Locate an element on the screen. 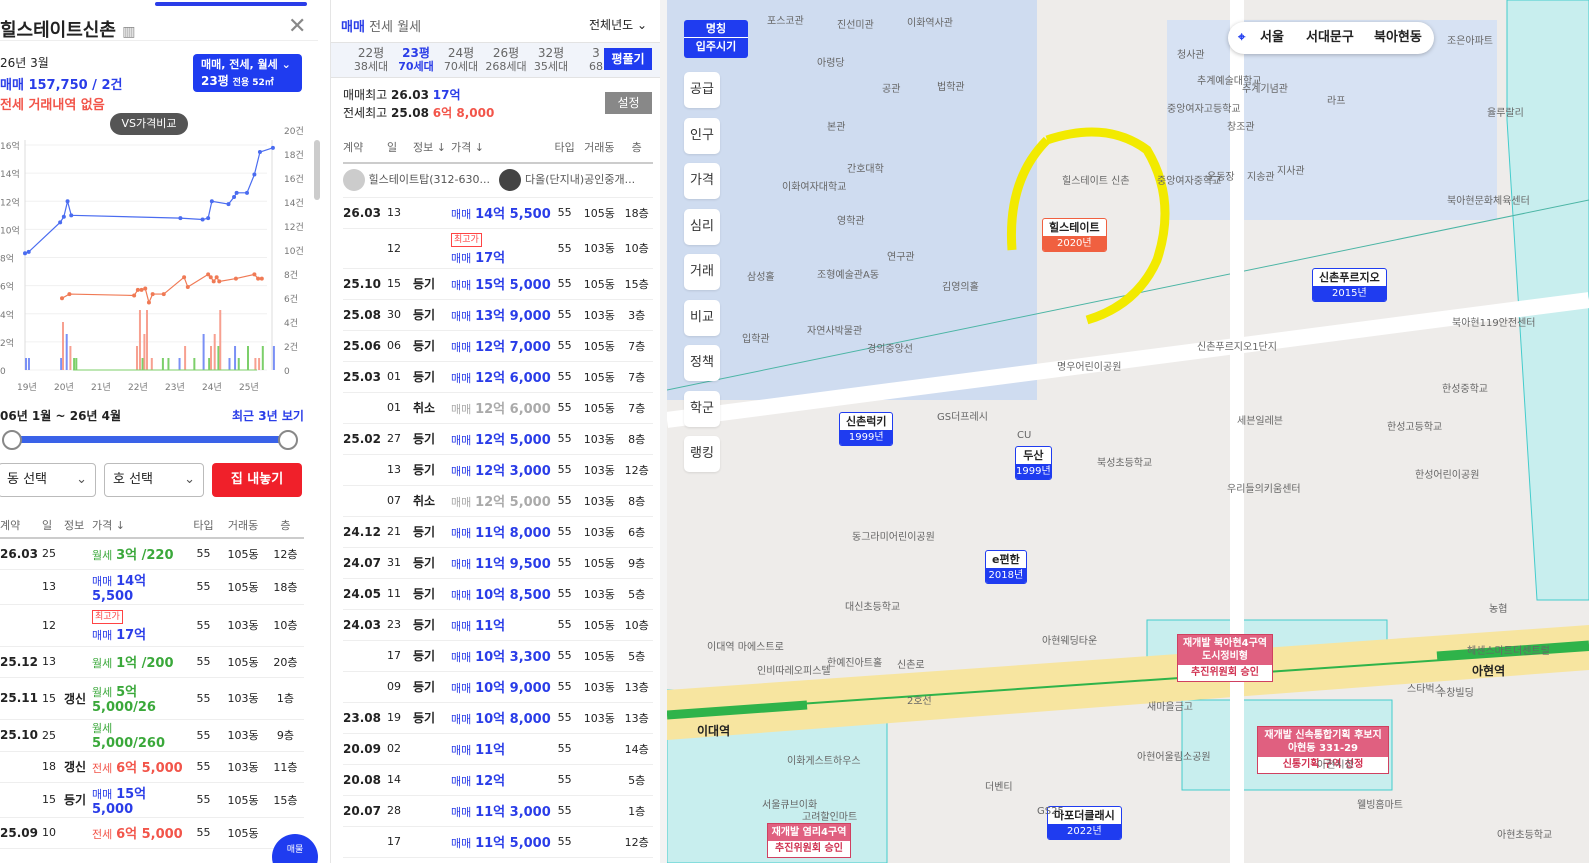 This screenshot has width=1589, height=863. map-place-label: 신촌로 is located at coordinates (911, 663).